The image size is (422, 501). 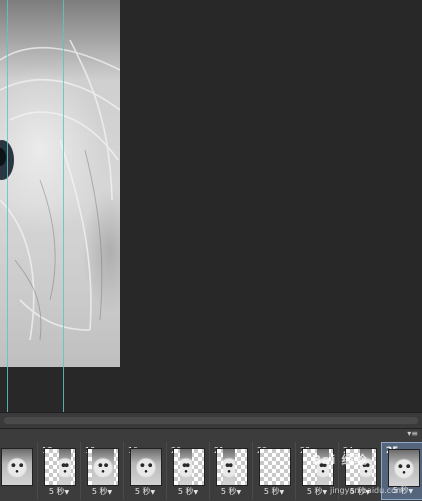 I want to click on animation-frame: 175 秒▼, so click(x=59, y=471).